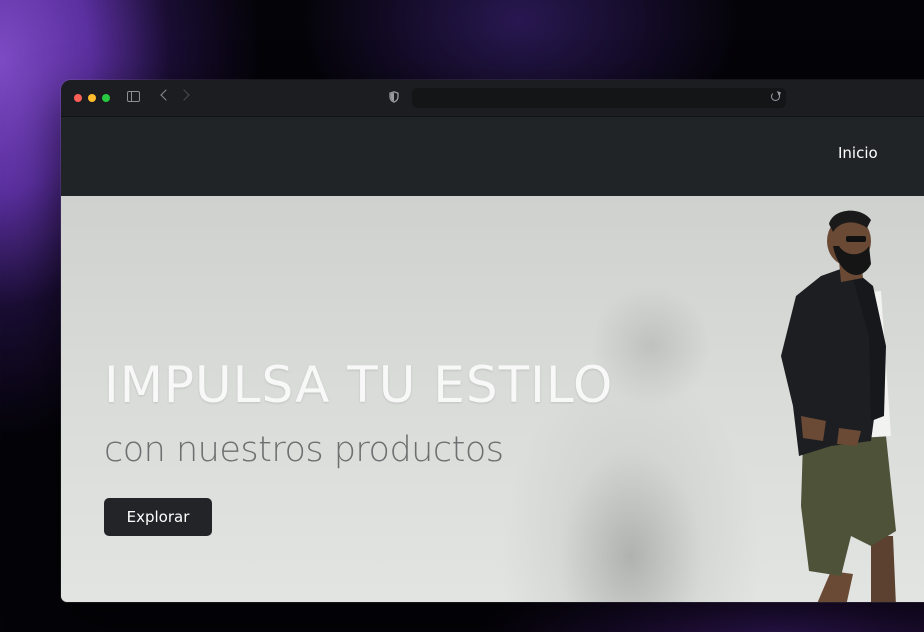 This screenshot has width=924, height=632. I want to click on browser-titlebar, so click(492, 98).